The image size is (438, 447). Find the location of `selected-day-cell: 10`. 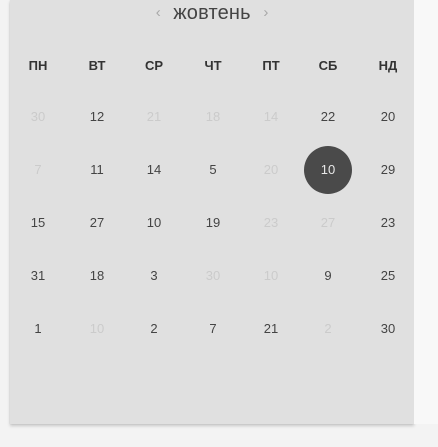

selected-day-cell: 10 is located at coordinates (328, 170).